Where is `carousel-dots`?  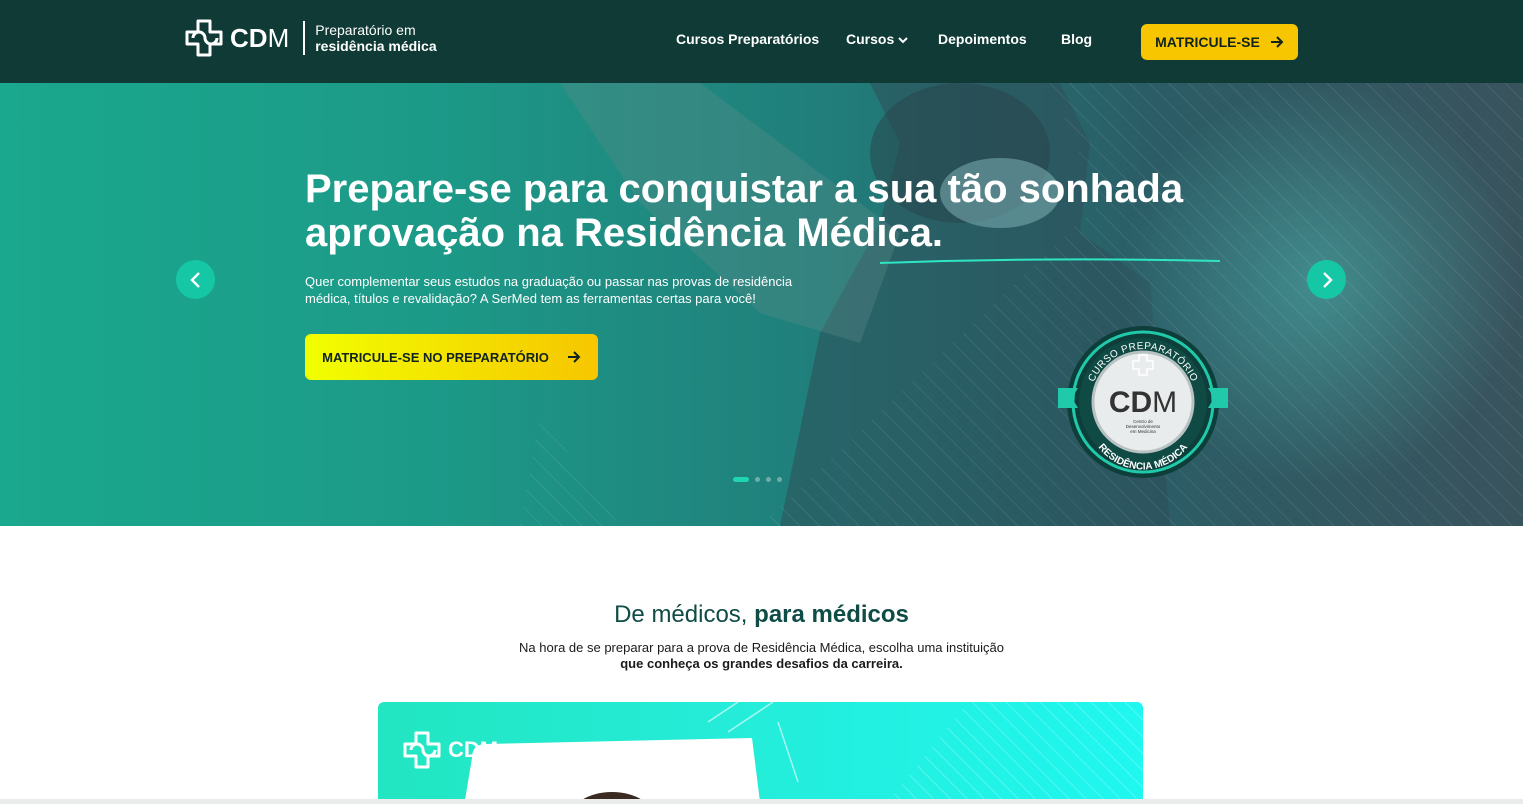 carousel-dots is located at coordinates (757, 479).